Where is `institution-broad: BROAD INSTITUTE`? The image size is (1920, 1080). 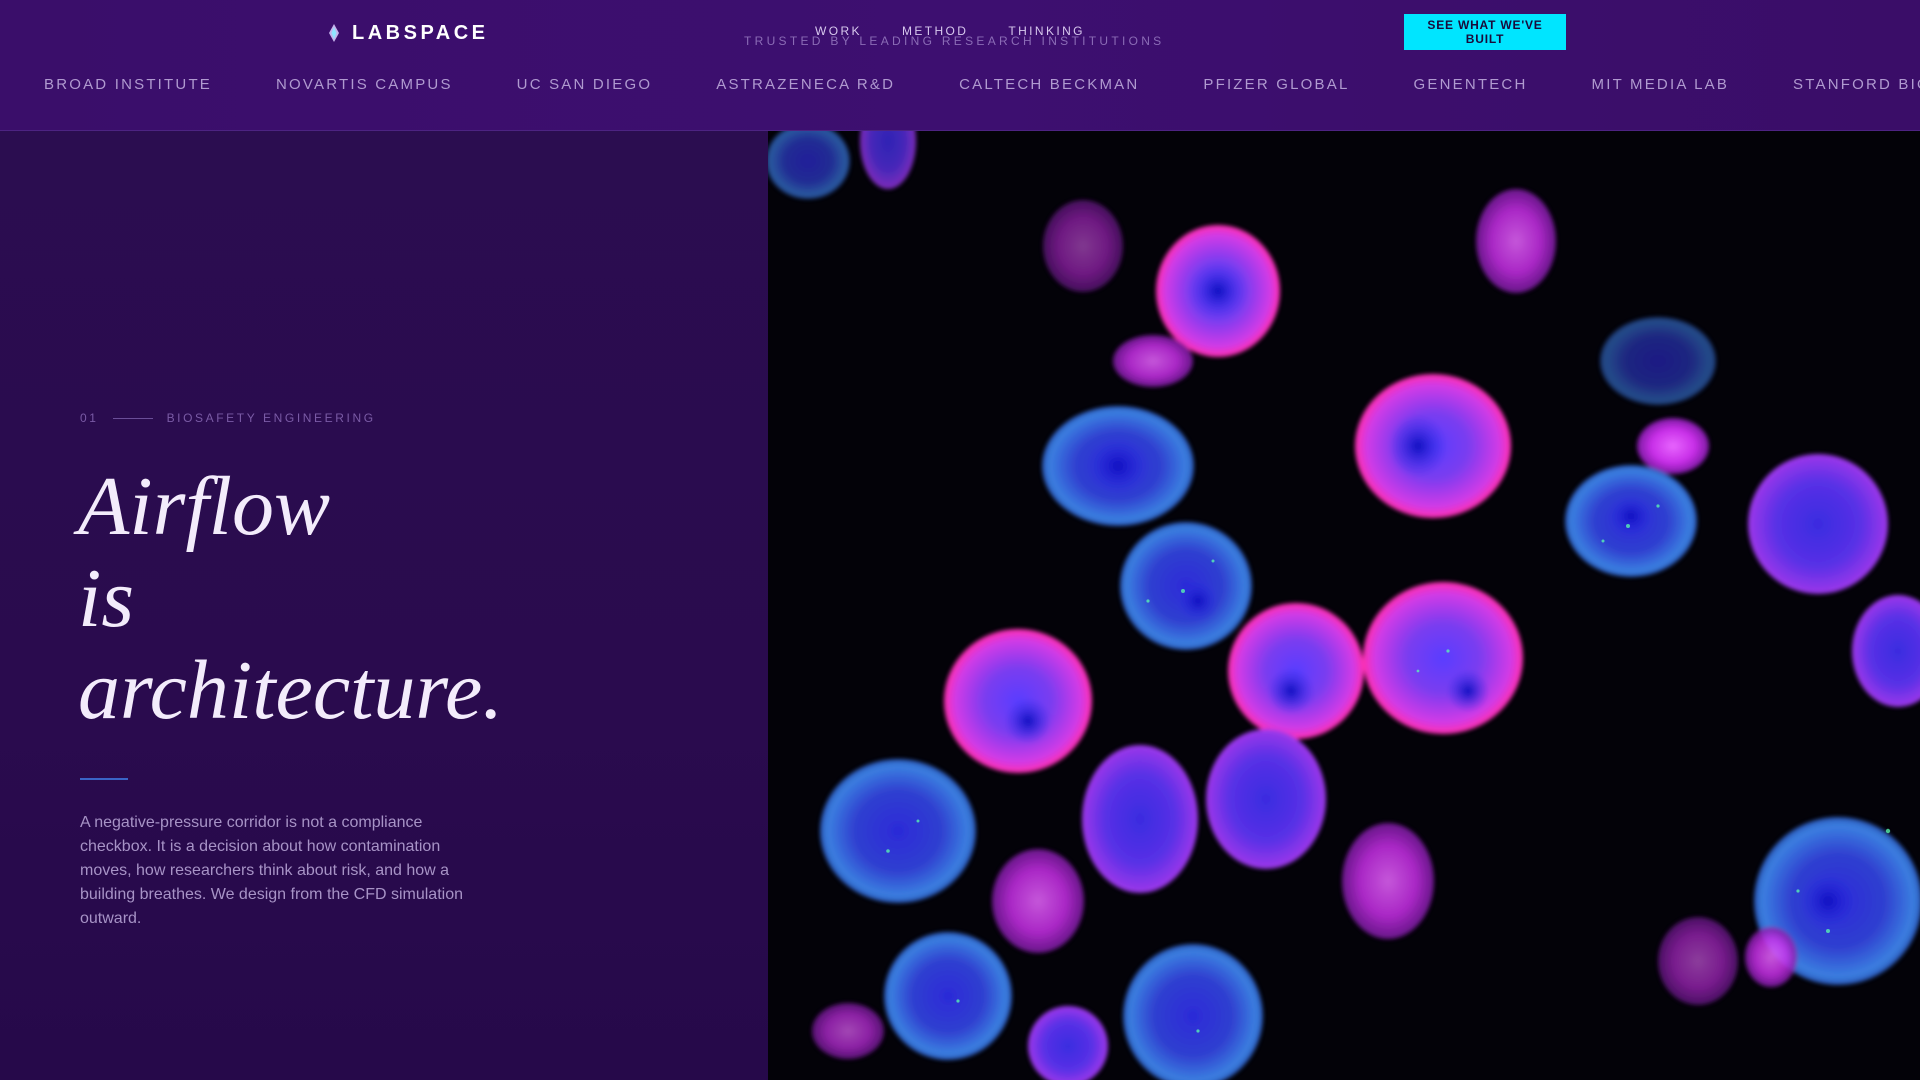
institution-broad: BROAD INSTITUTE is located at coordinates (128, 84).